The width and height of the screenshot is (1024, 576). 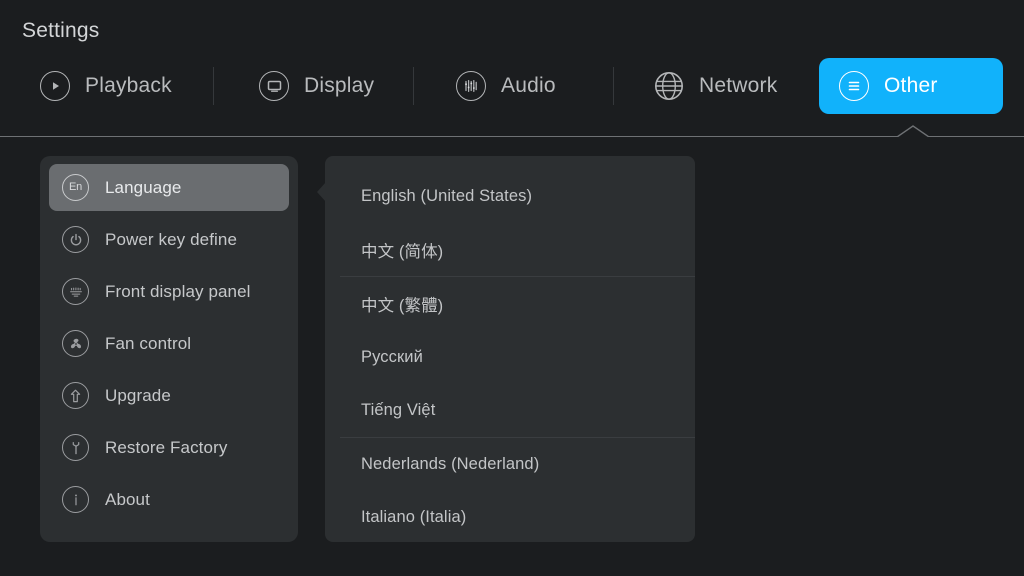 I want to click on language-option-label: Русский, so click(x=392, y=356).